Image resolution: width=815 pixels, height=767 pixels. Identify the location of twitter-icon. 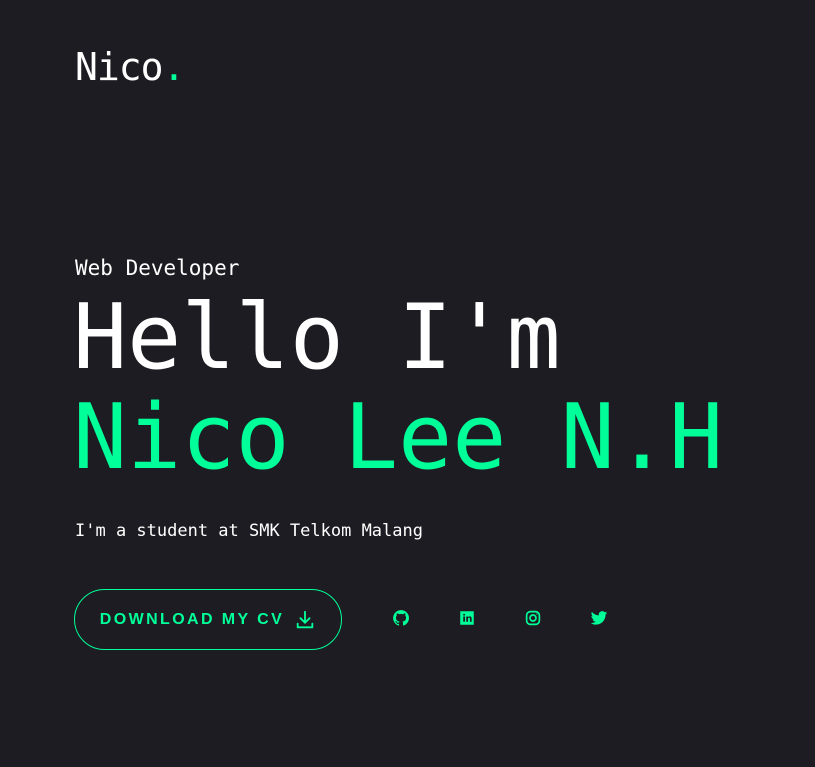
(599, 620).